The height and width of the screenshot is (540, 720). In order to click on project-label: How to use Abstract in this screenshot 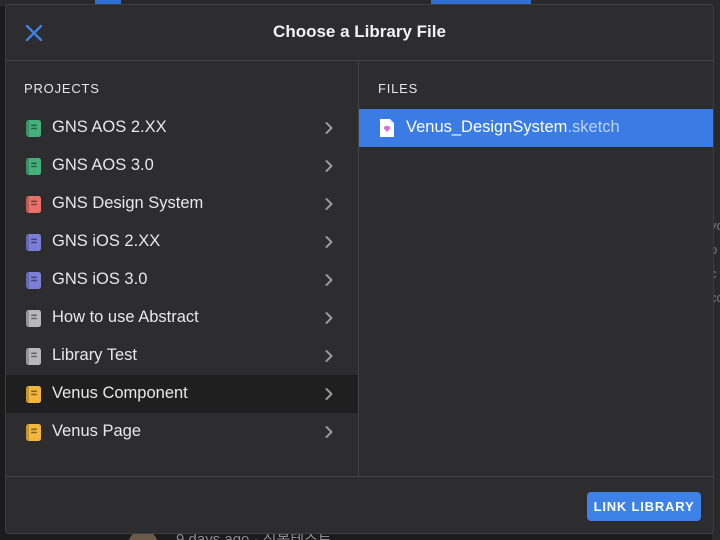, I will do `click(125, 317)`.